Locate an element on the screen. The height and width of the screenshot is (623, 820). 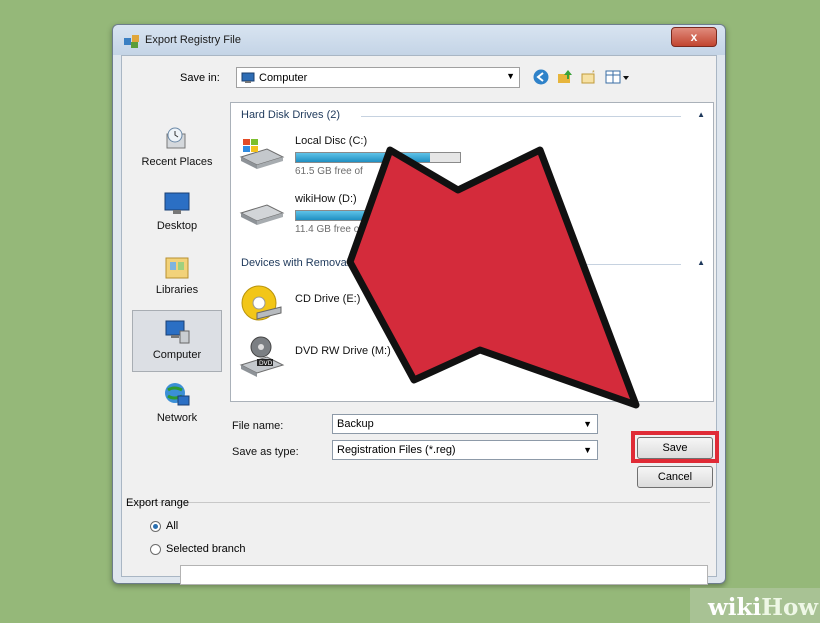
drive-free-space: 61.5 GB free of is located at coordinates (329, 171).